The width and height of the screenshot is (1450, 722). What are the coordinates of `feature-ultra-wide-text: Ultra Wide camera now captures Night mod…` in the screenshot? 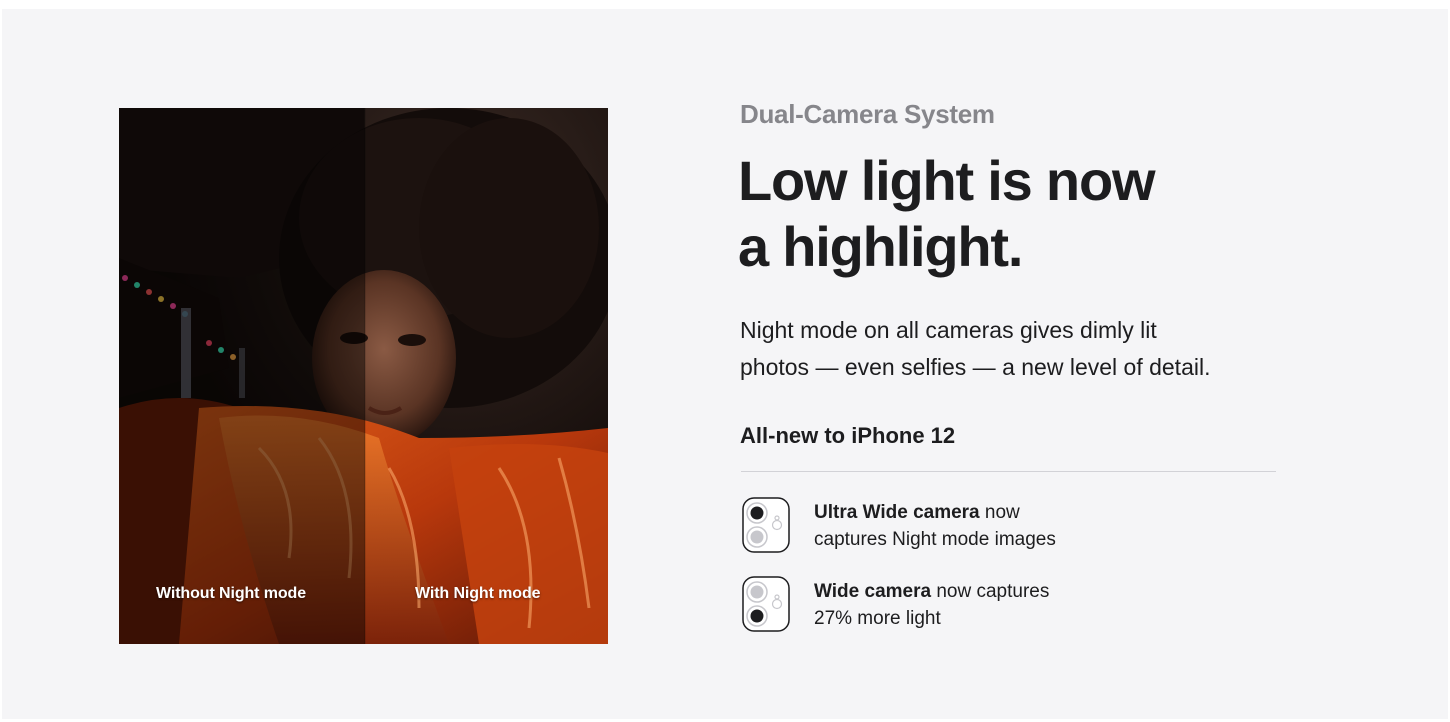 It's located at (935, 526).